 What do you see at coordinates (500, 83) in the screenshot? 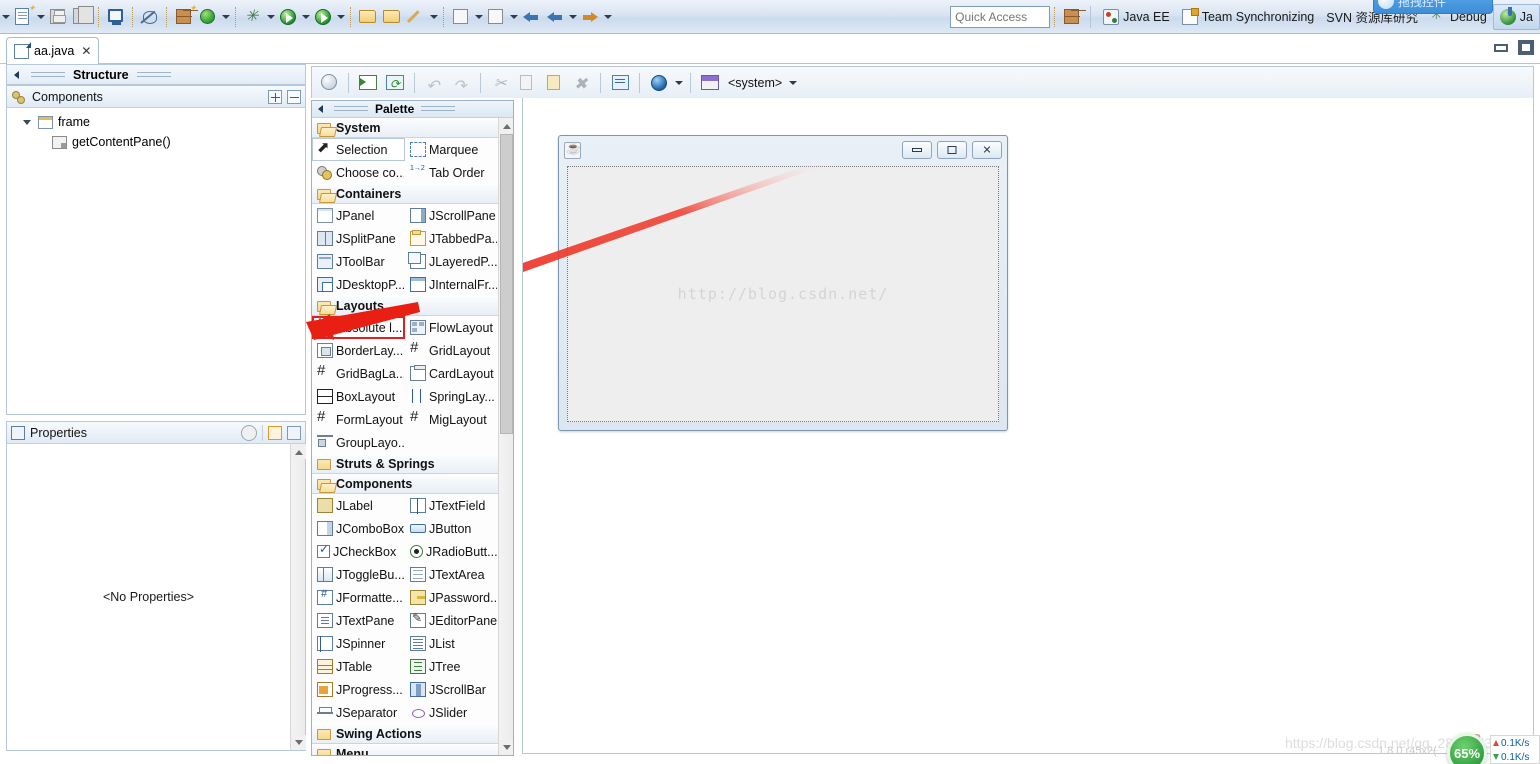
I see `cut-icon: ✂` at bounding box center [500, 83].